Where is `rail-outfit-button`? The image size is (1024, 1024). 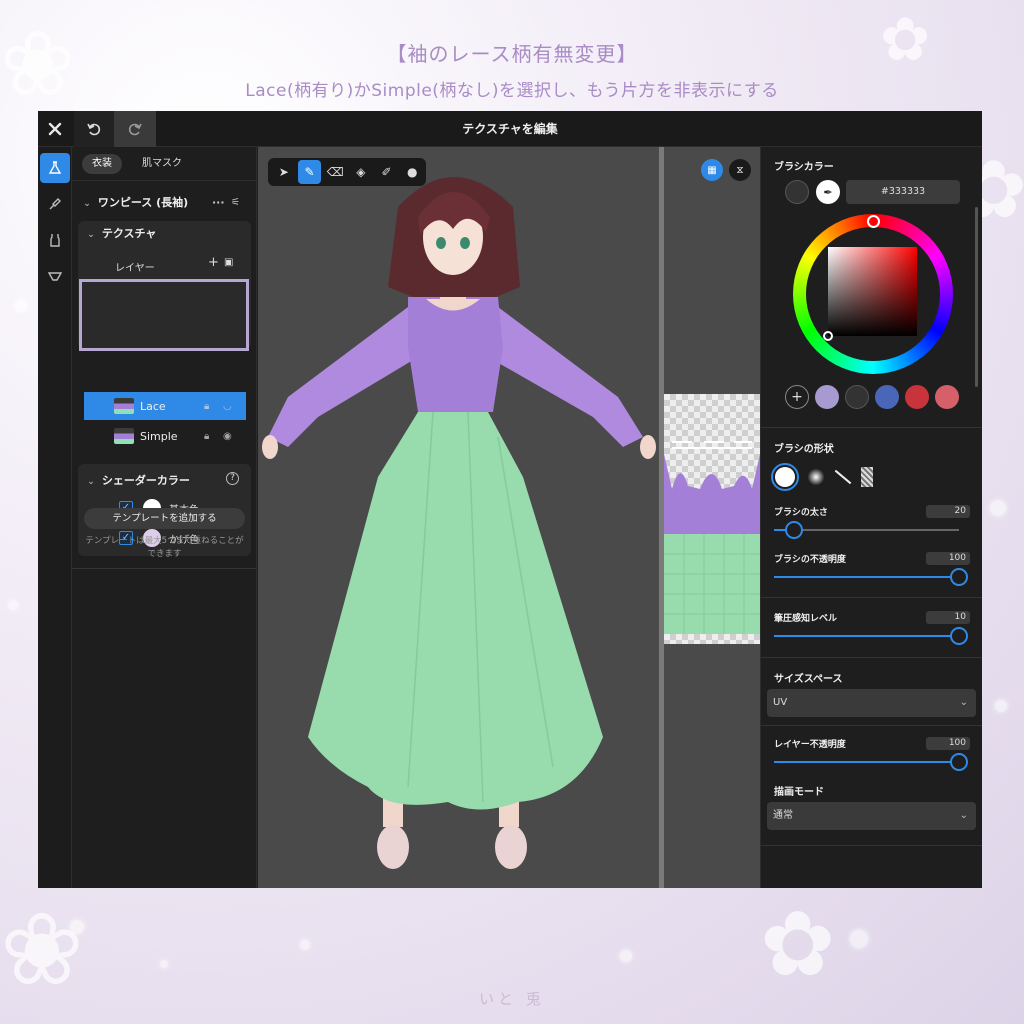
rail-outfit-button is located at coordinates (55, 168).